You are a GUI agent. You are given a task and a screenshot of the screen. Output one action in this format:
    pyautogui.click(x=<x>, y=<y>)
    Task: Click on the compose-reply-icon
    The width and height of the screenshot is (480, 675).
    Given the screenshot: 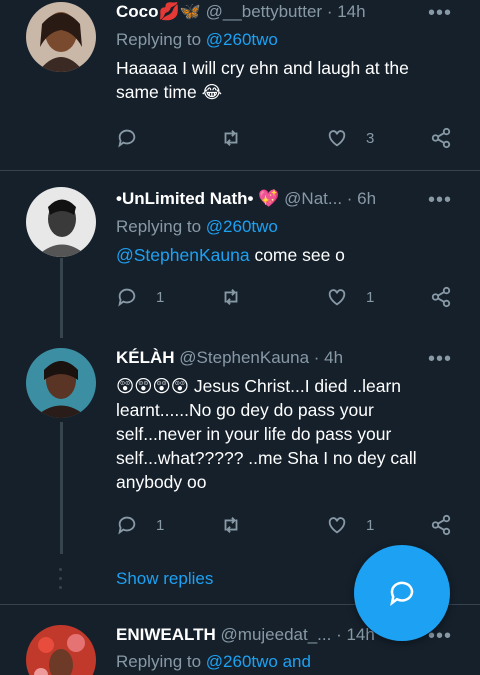 What is the action you would take?
    pyautogui.click(x=402, y=593)
    